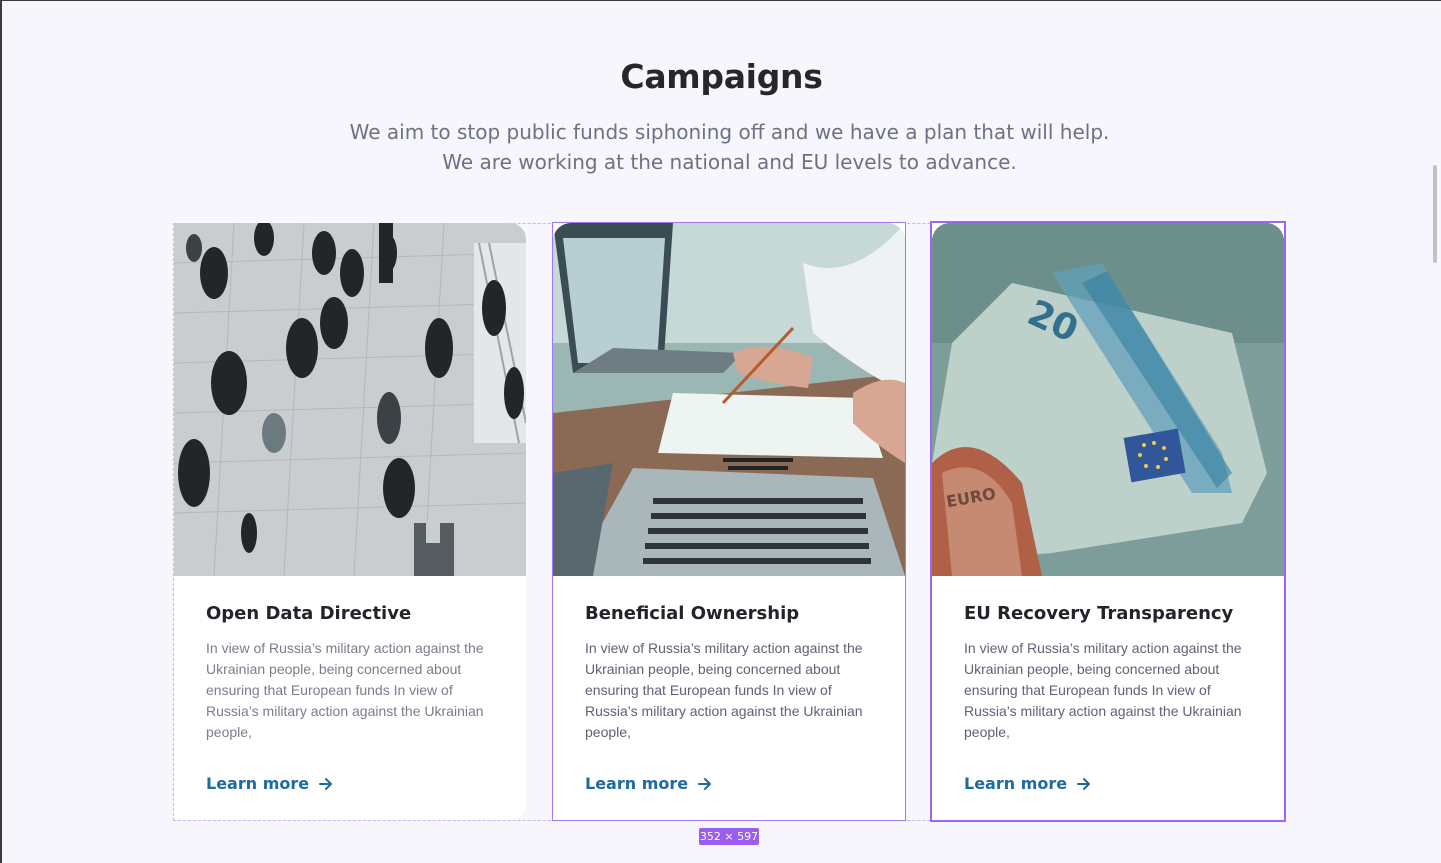  What do you see at coordinates (729, 836) in the screenshot?
I see `element-size-badge: 352 × 597` at bounding box center [729, 836].